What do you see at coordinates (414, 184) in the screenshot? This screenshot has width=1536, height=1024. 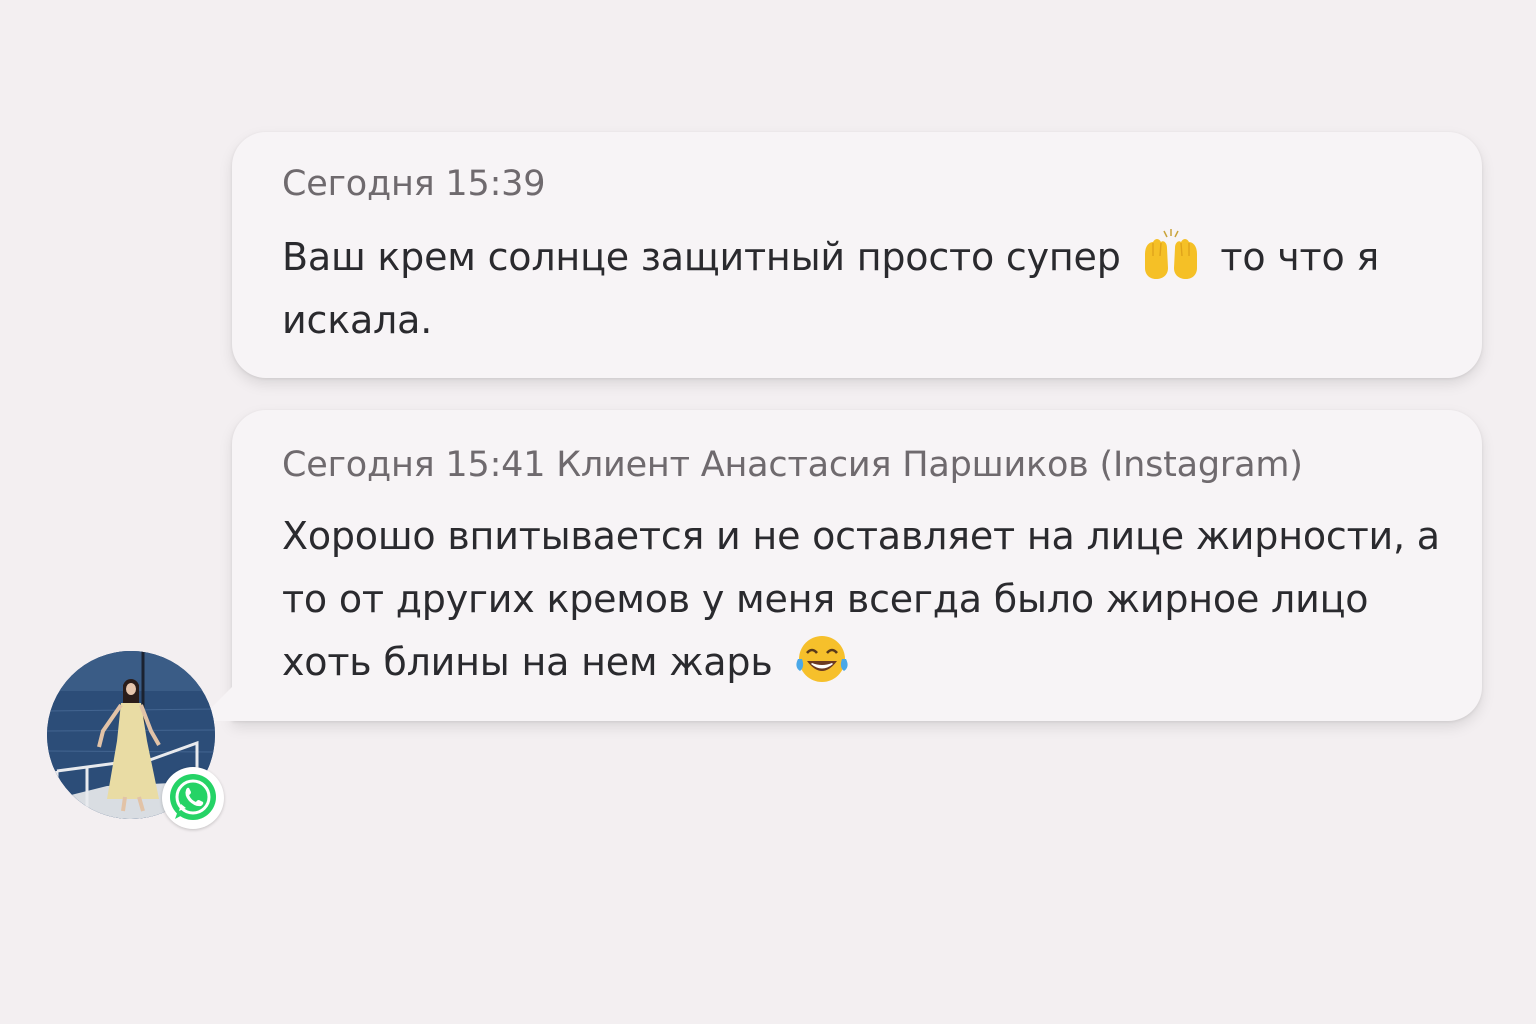 I see `message-timestamp: Сегодня 15:39` at bounding box center [414, 184].